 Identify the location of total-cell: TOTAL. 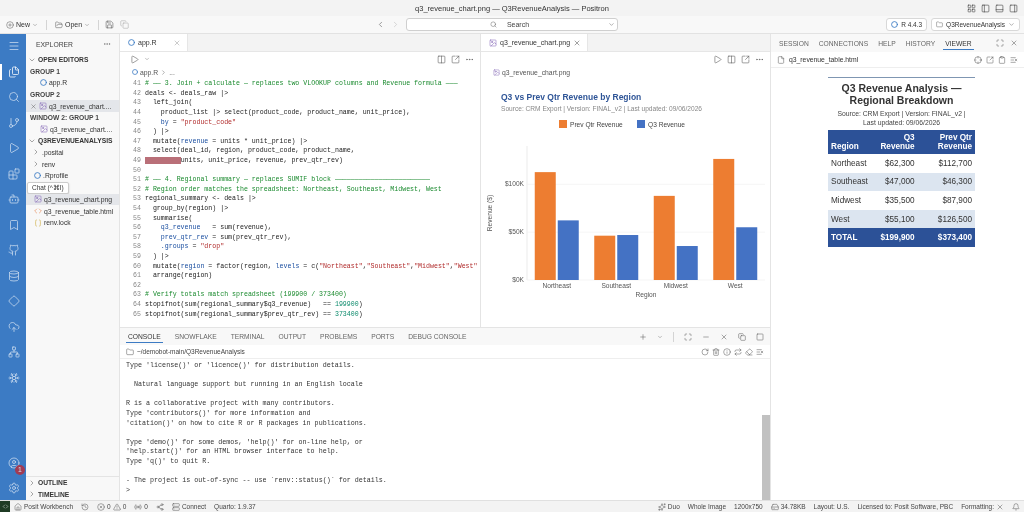
(849, 237).